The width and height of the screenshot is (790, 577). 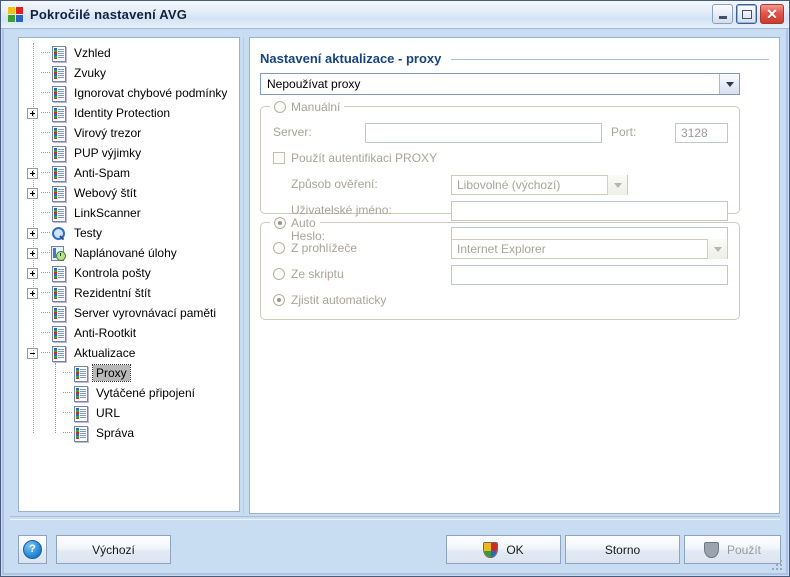 I want to click on ok-button: OK, so click(x=503, y=549).